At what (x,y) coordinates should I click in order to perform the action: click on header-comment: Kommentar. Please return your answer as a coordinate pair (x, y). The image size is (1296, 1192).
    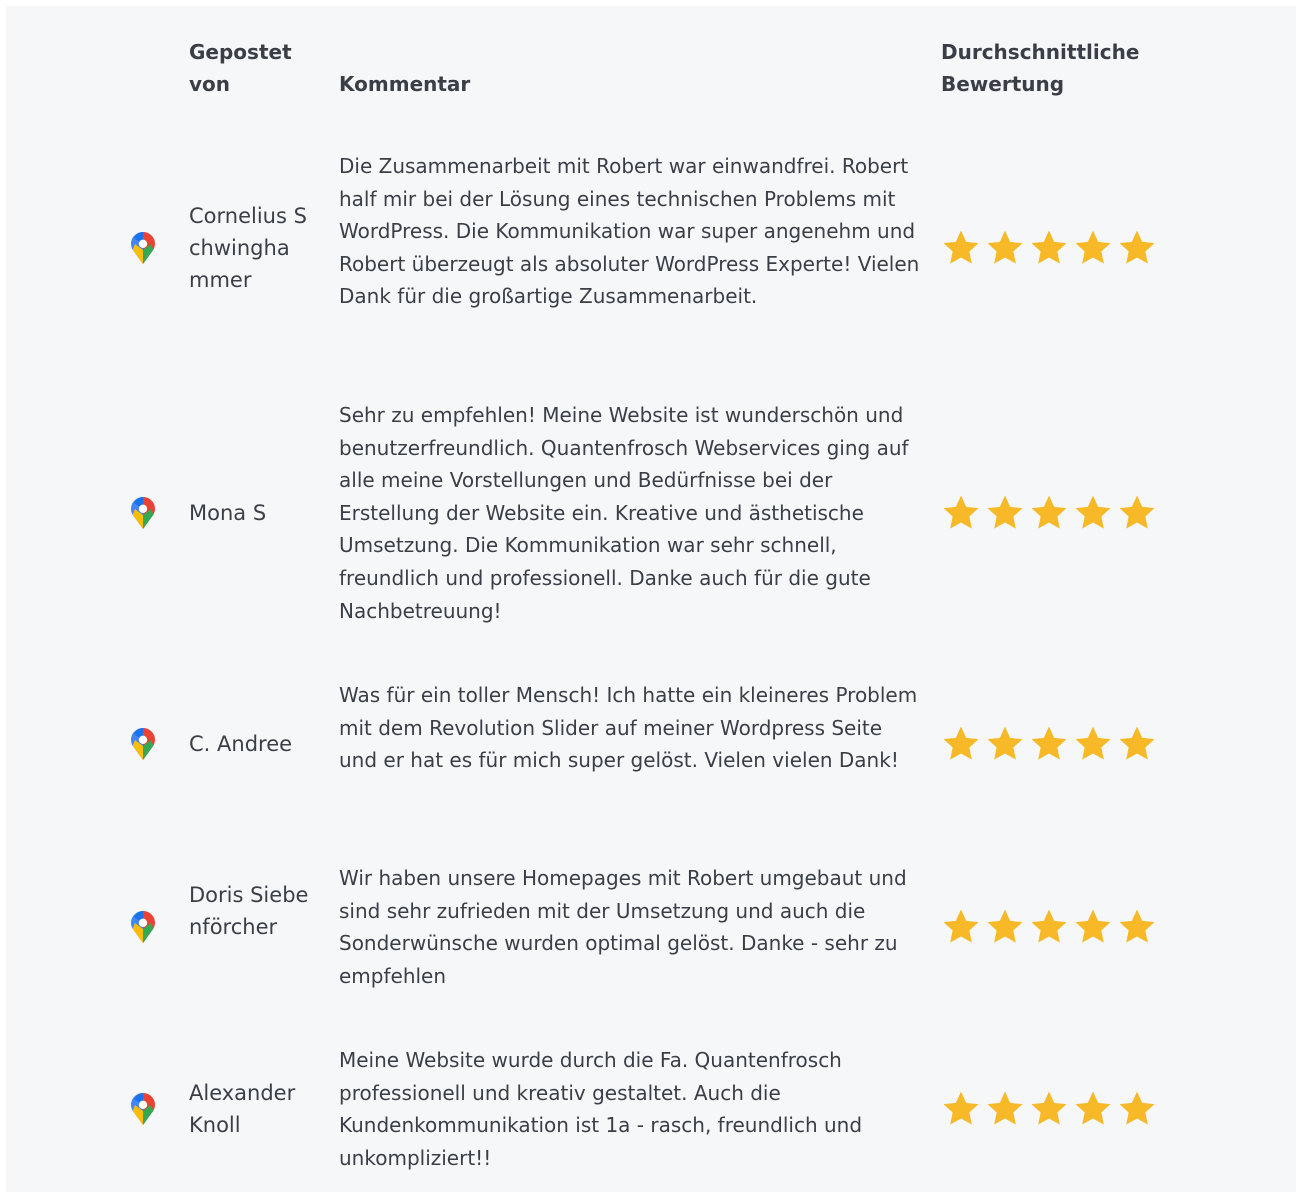
    Looking at the image, I should click on (405, 84).